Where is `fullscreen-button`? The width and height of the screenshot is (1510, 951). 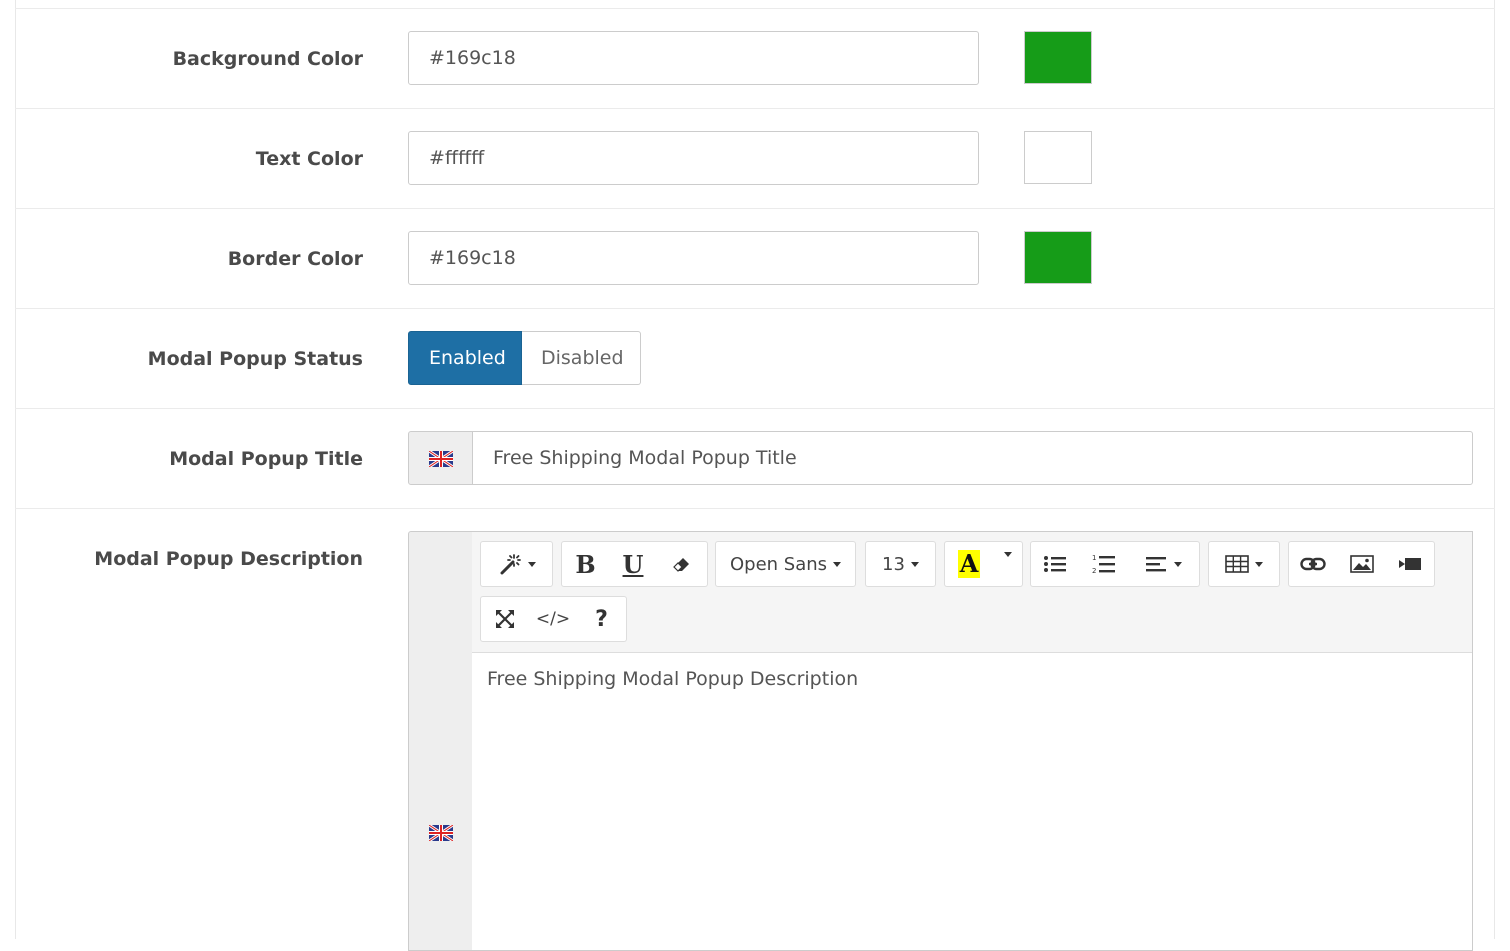
fullscreen-button is located at coordinates (505, 619).